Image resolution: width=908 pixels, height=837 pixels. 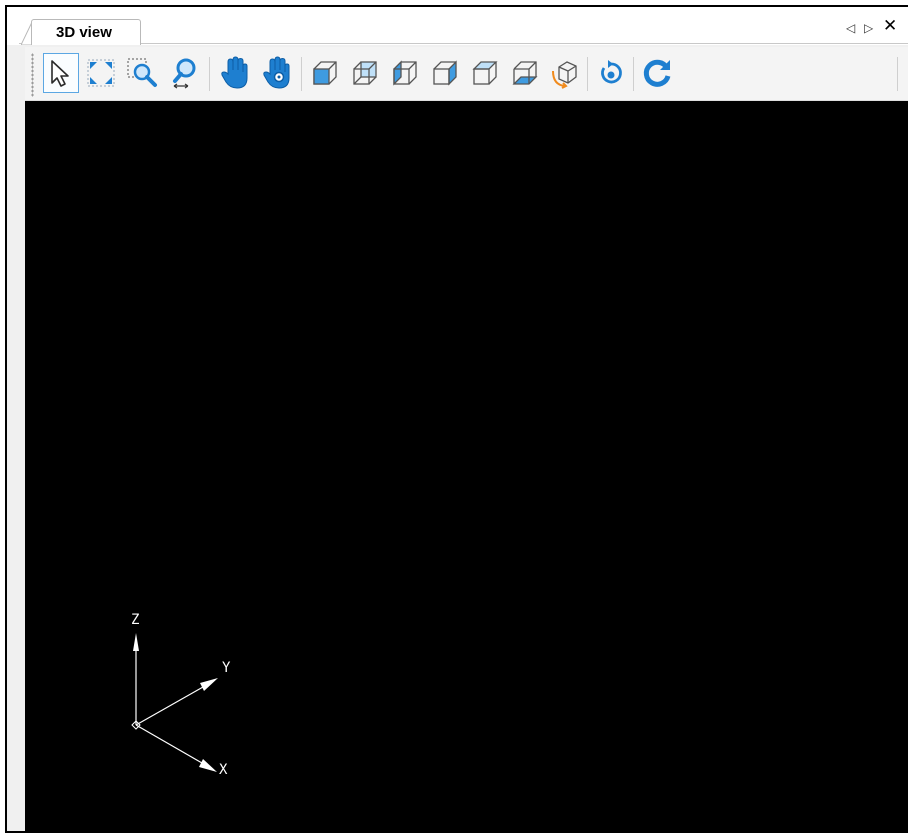 What do you see at coordinates (169, 706) in the screenshot?
I see `y-axis-line` at bounding box center [169, 706].